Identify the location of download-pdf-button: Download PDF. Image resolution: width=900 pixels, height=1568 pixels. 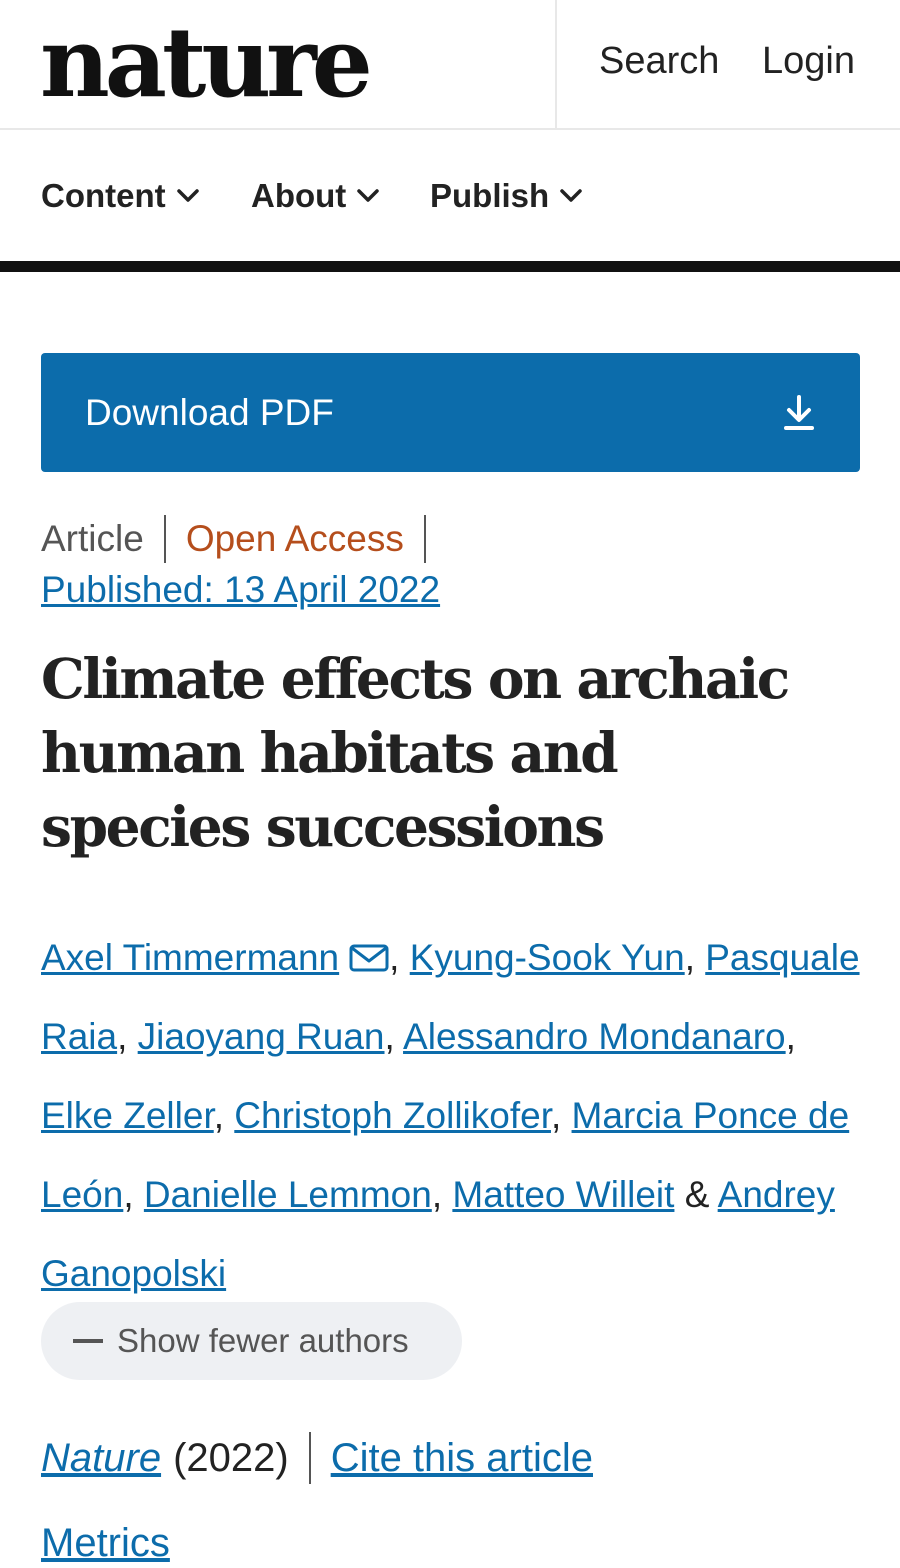
(450, 412).